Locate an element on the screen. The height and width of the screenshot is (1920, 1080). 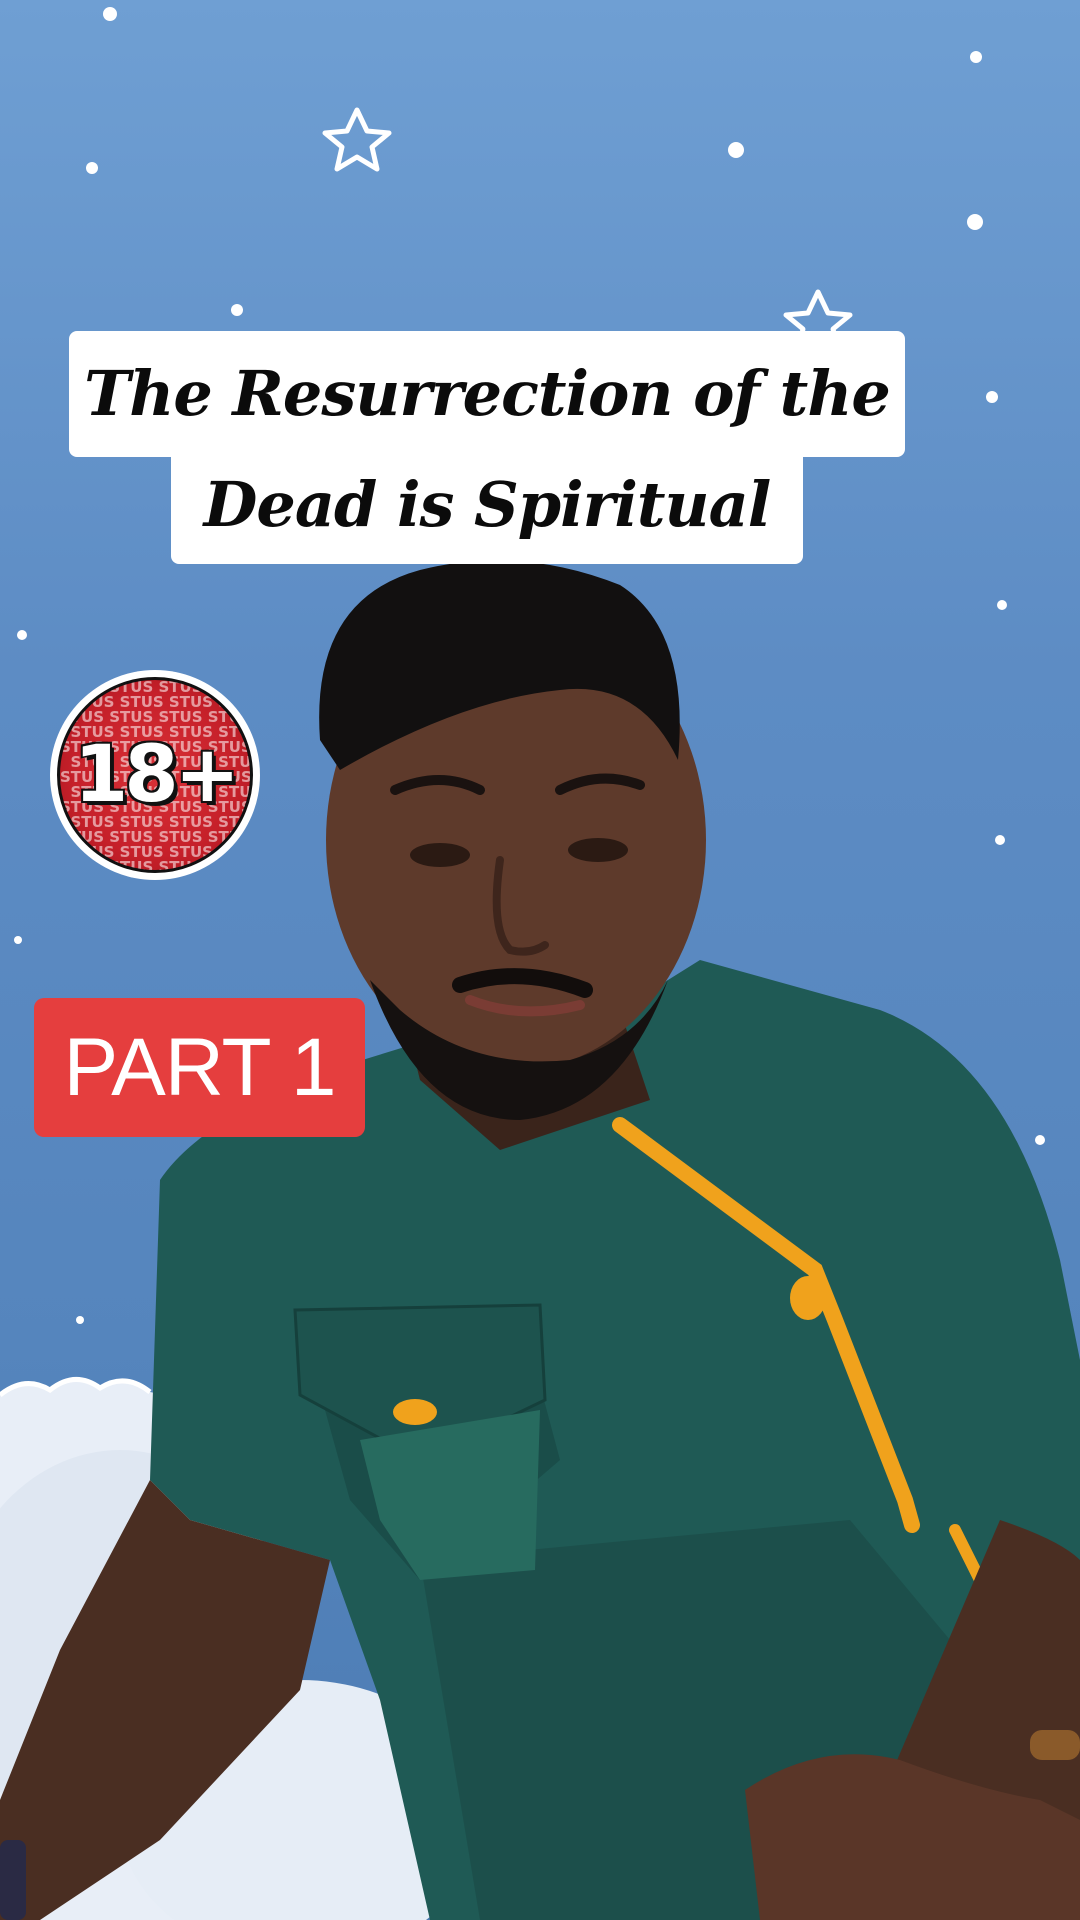
caption-line-1: The Resurrection of the is located at coordinates (487, 394).